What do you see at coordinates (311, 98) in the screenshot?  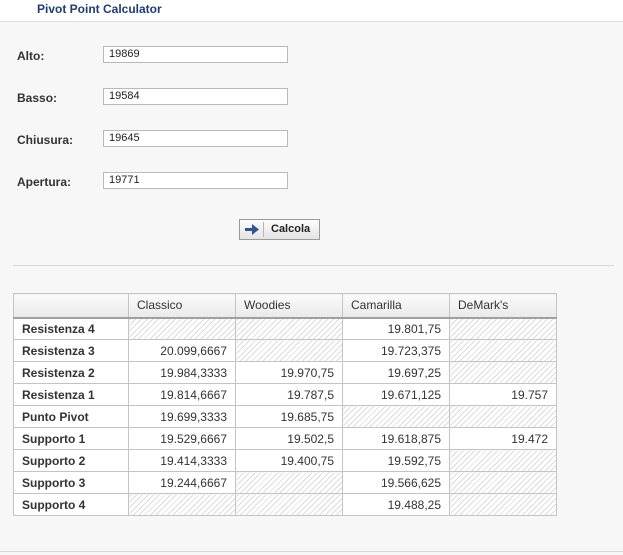 I see `form-row-basso: Basso:` at bounding box center [311, 98].